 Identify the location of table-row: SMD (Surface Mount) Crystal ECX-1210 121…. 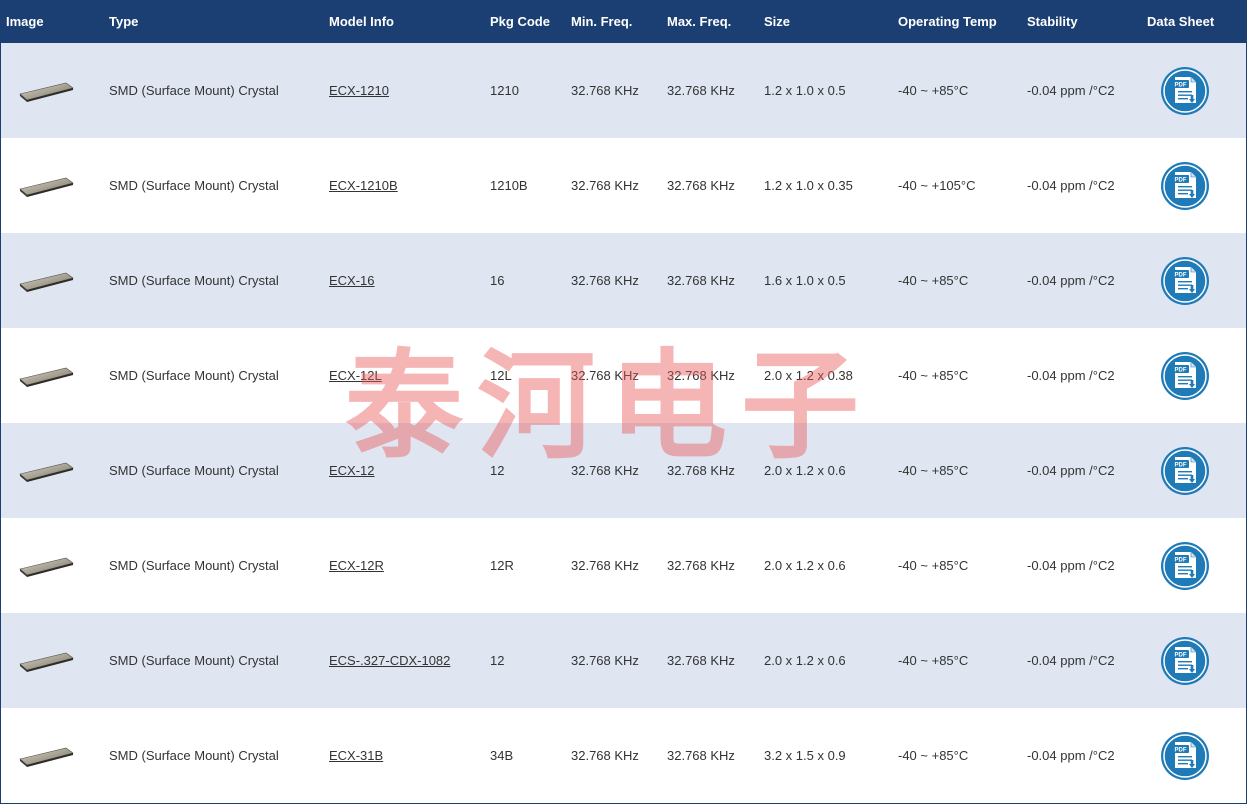
(623, 90).